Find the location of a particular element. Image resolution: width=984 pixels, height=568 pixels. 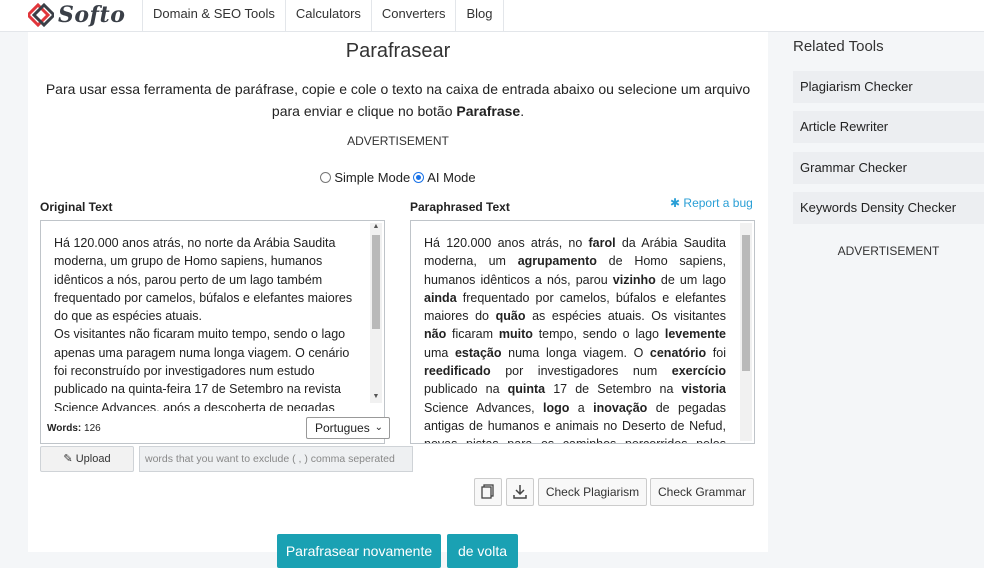

paraphrased-highlight: ainda is located at coordinates (440, 297).